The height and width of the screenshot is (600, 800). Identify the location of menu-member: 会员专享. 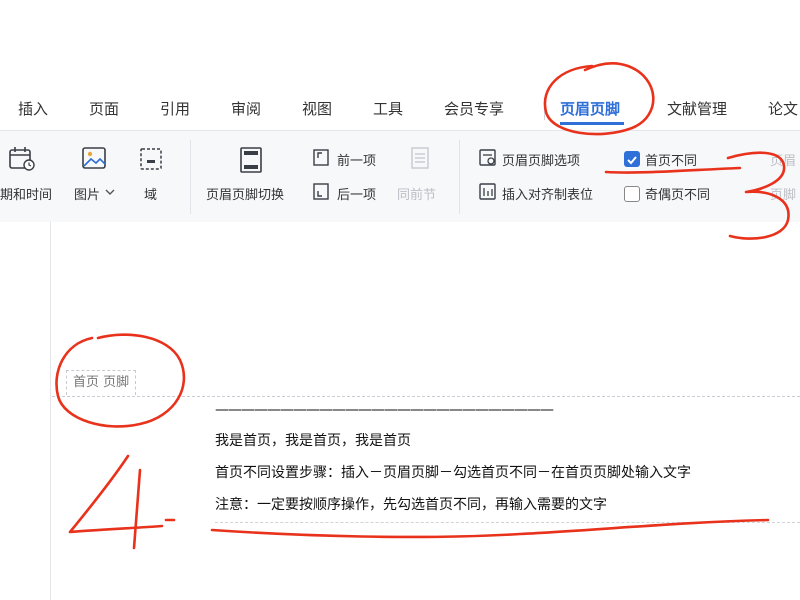
(474, 108).